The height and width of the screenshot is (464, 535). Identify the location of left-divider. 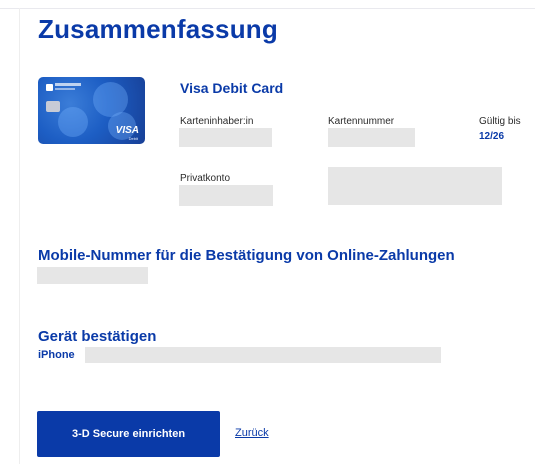
(19, 236).